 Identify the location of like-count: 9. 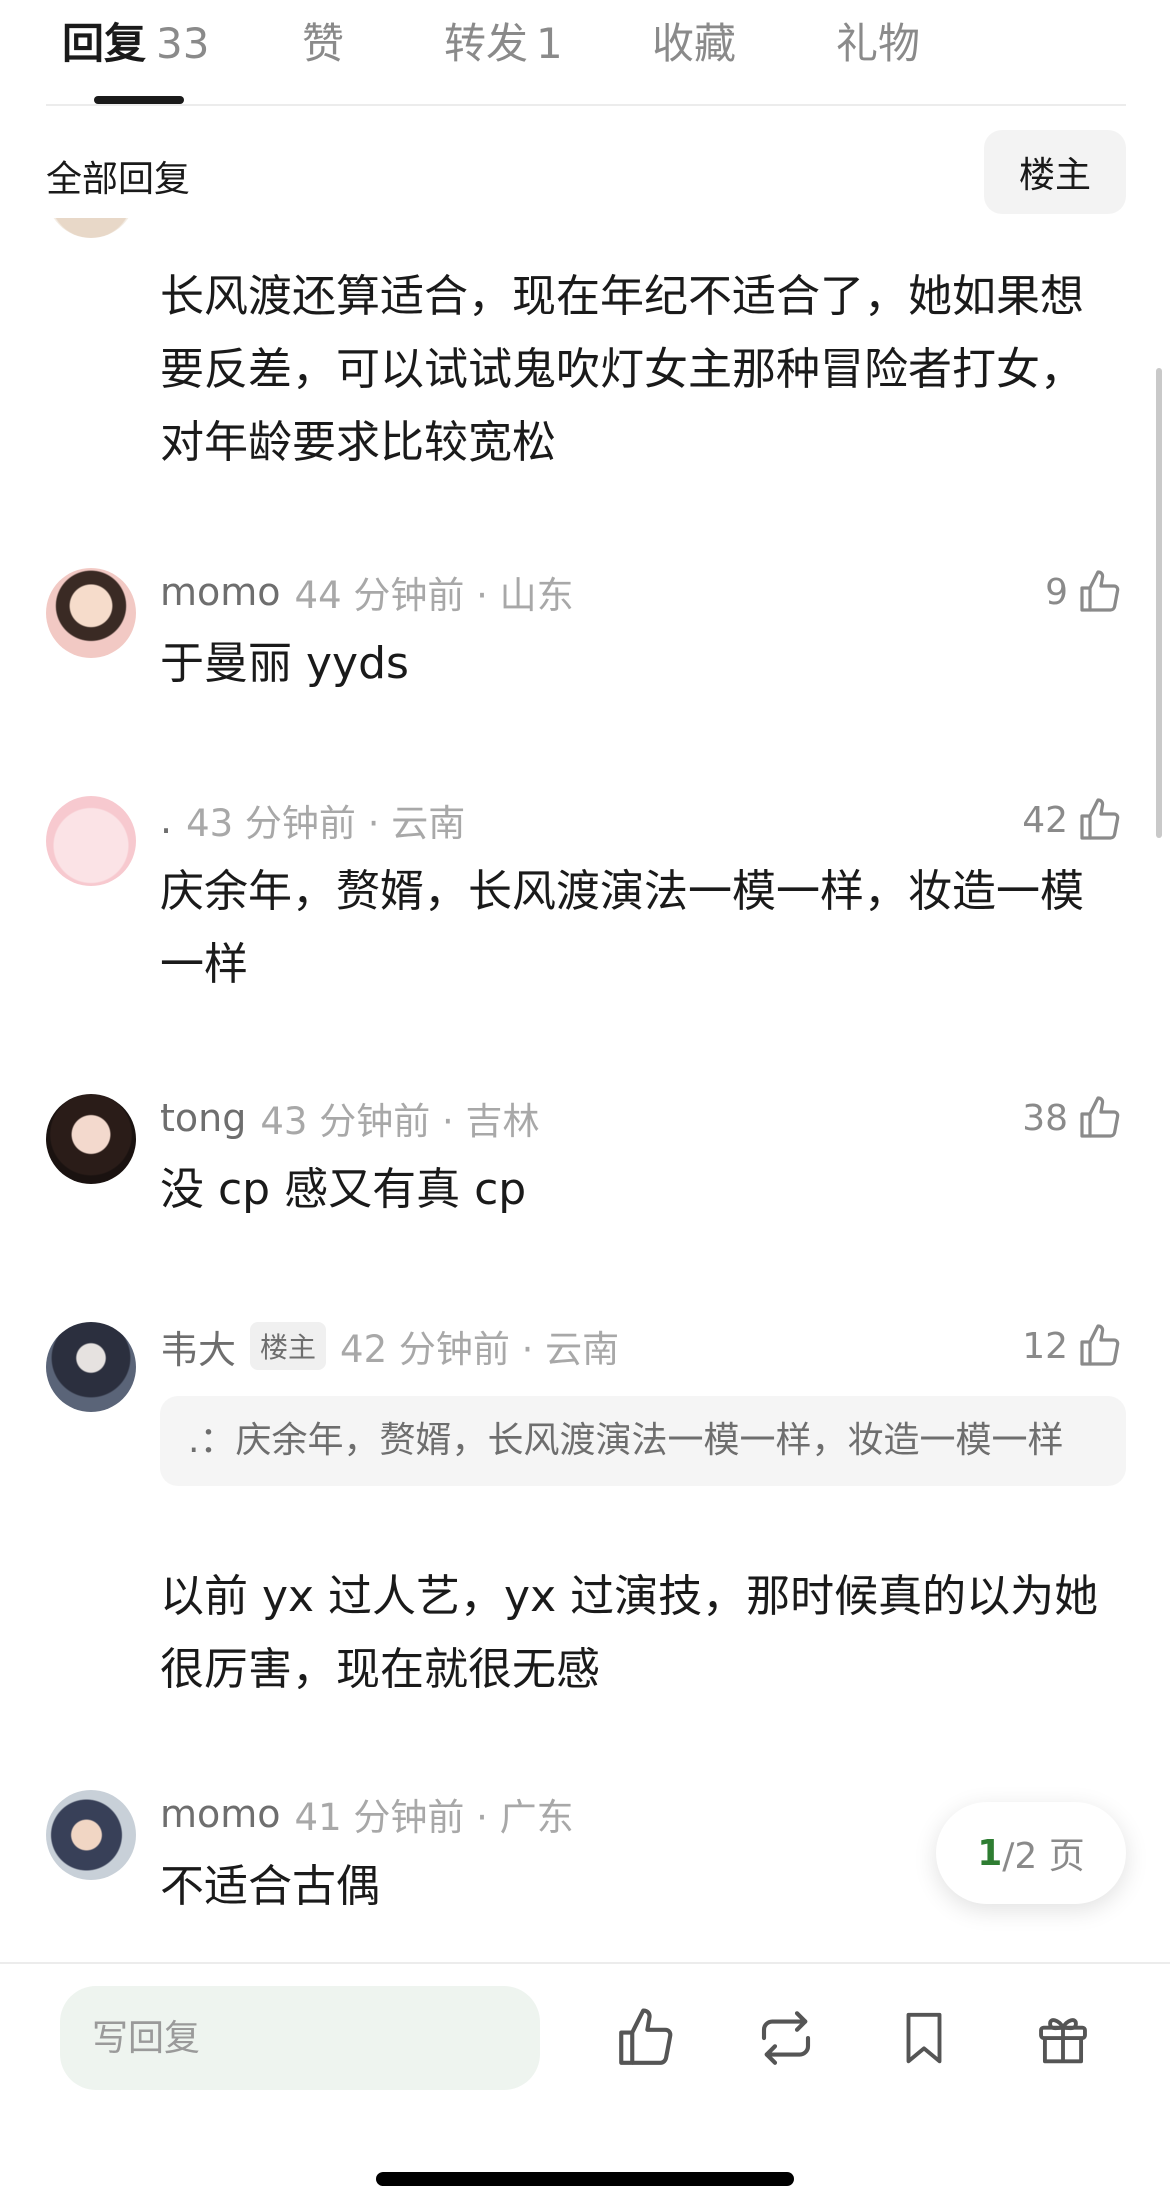
(1056, 592).